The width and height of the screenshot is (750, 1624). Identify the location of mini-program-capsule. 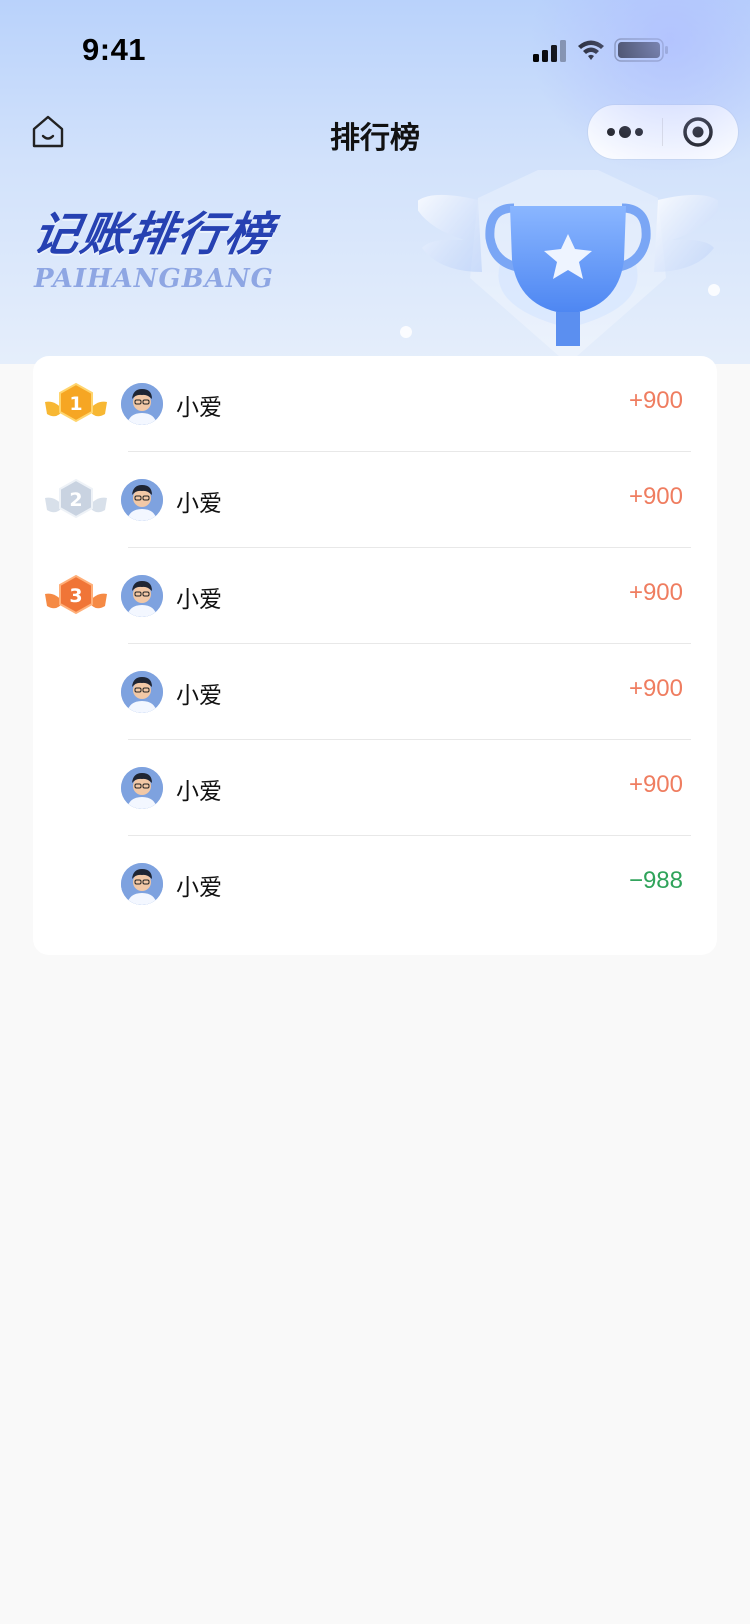
(663, 132).